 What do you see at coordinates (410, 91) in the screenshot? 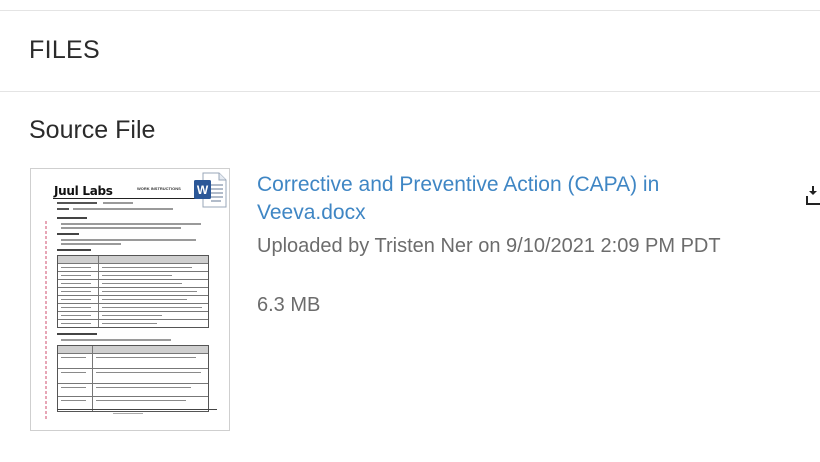
I see `section-divider` at bounding box center [410, 91].